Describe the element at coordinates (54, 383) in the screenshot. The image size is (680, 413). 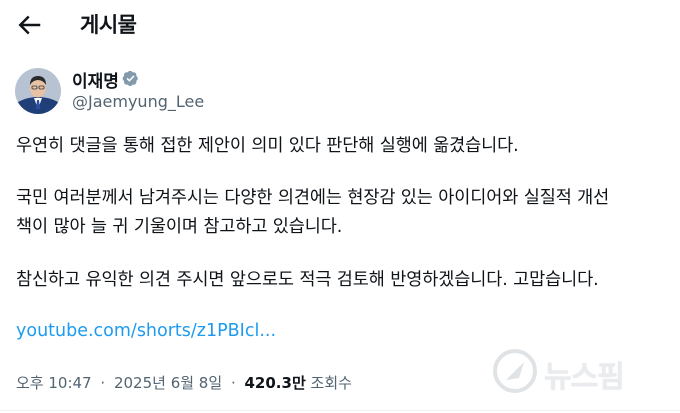
I see `tweet-time: 오후 10:47` at that location.